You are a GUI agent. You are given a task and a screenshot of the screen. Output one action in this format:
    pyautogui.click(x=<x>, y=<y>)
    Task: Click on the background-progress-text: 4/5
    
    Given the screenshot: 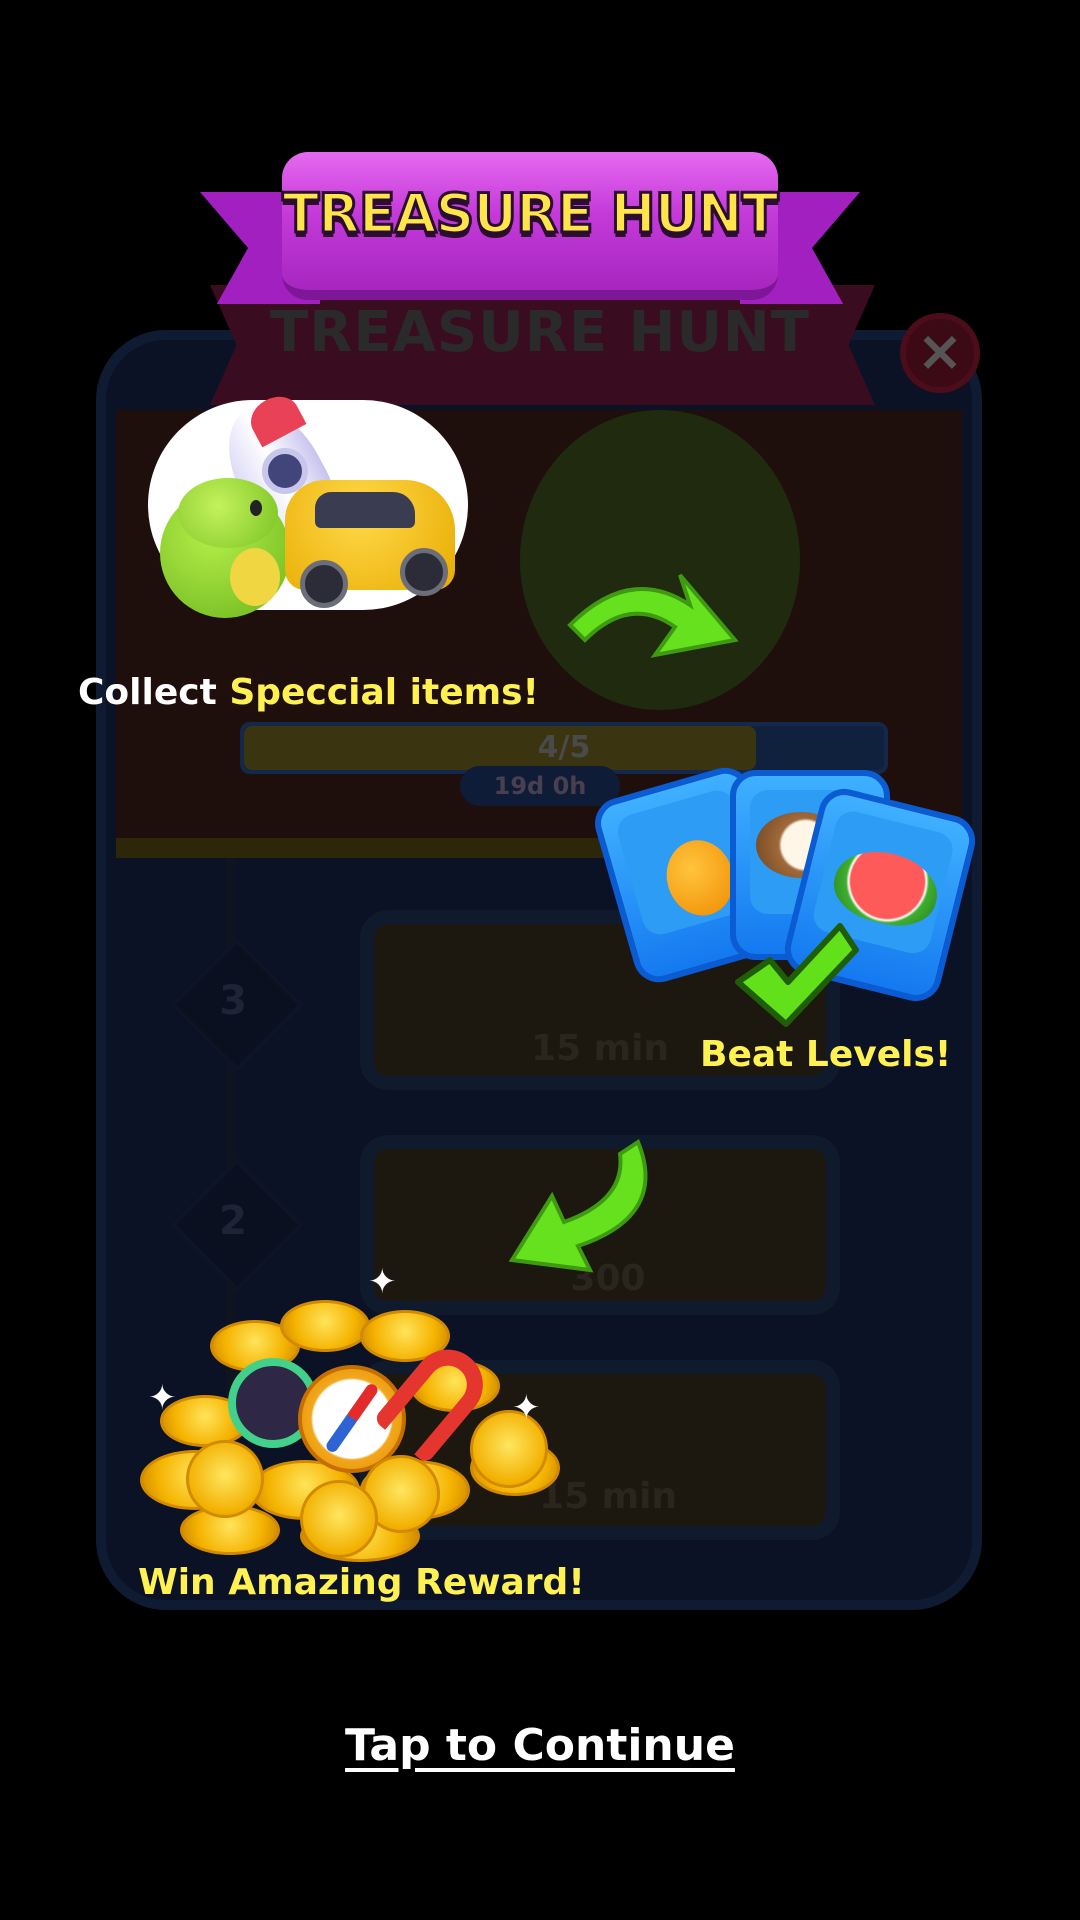 What is the action you would take?
    pyautogui.click(x=564, y=747)
    